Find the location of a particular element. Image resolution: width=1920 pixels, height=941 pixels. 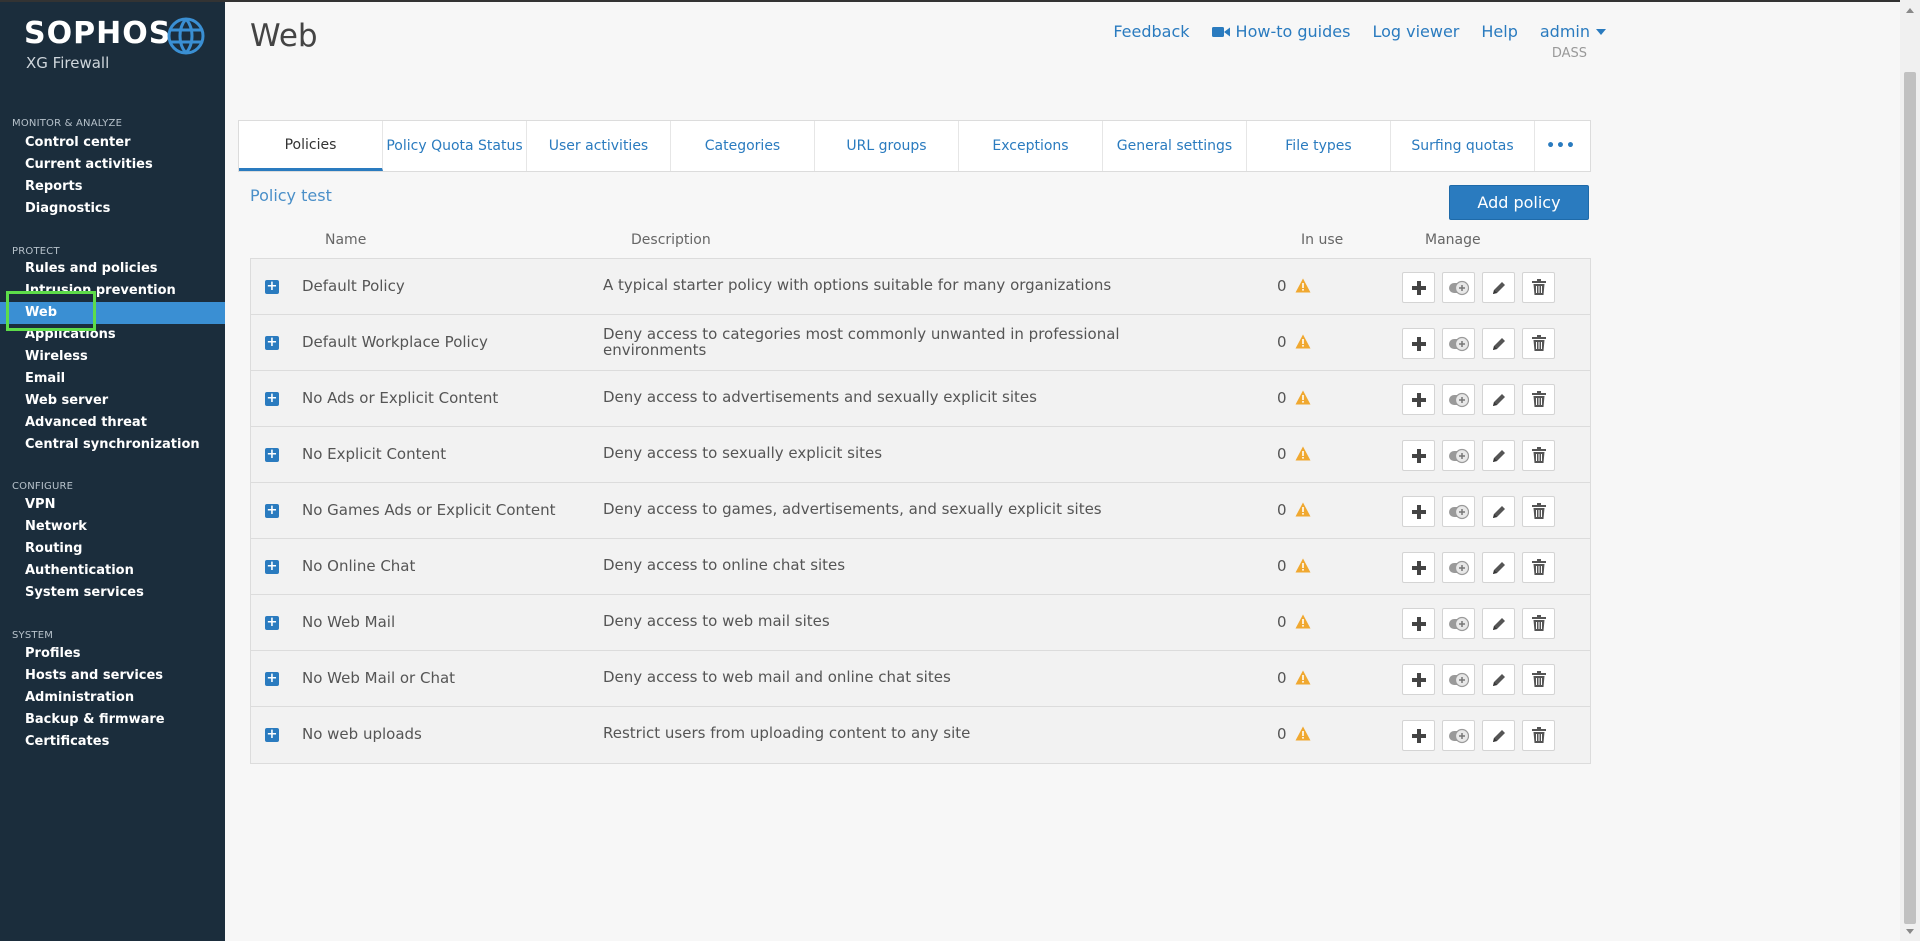

sophos-logo: SOPHOS XG Firewall is located at coordinates (116, 46).